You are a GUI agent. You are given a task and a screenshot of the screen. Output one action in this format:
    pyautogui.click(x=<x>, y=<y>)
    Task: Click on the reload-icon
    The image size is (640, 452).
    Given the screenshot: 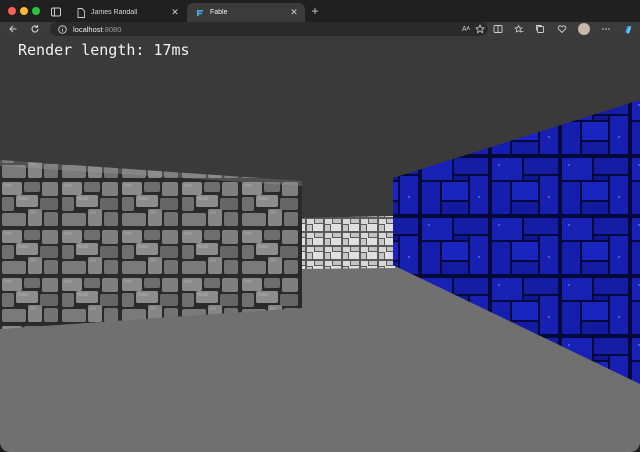 What is the action you would take?
    pyautogui.click(x=35, y=29)
    